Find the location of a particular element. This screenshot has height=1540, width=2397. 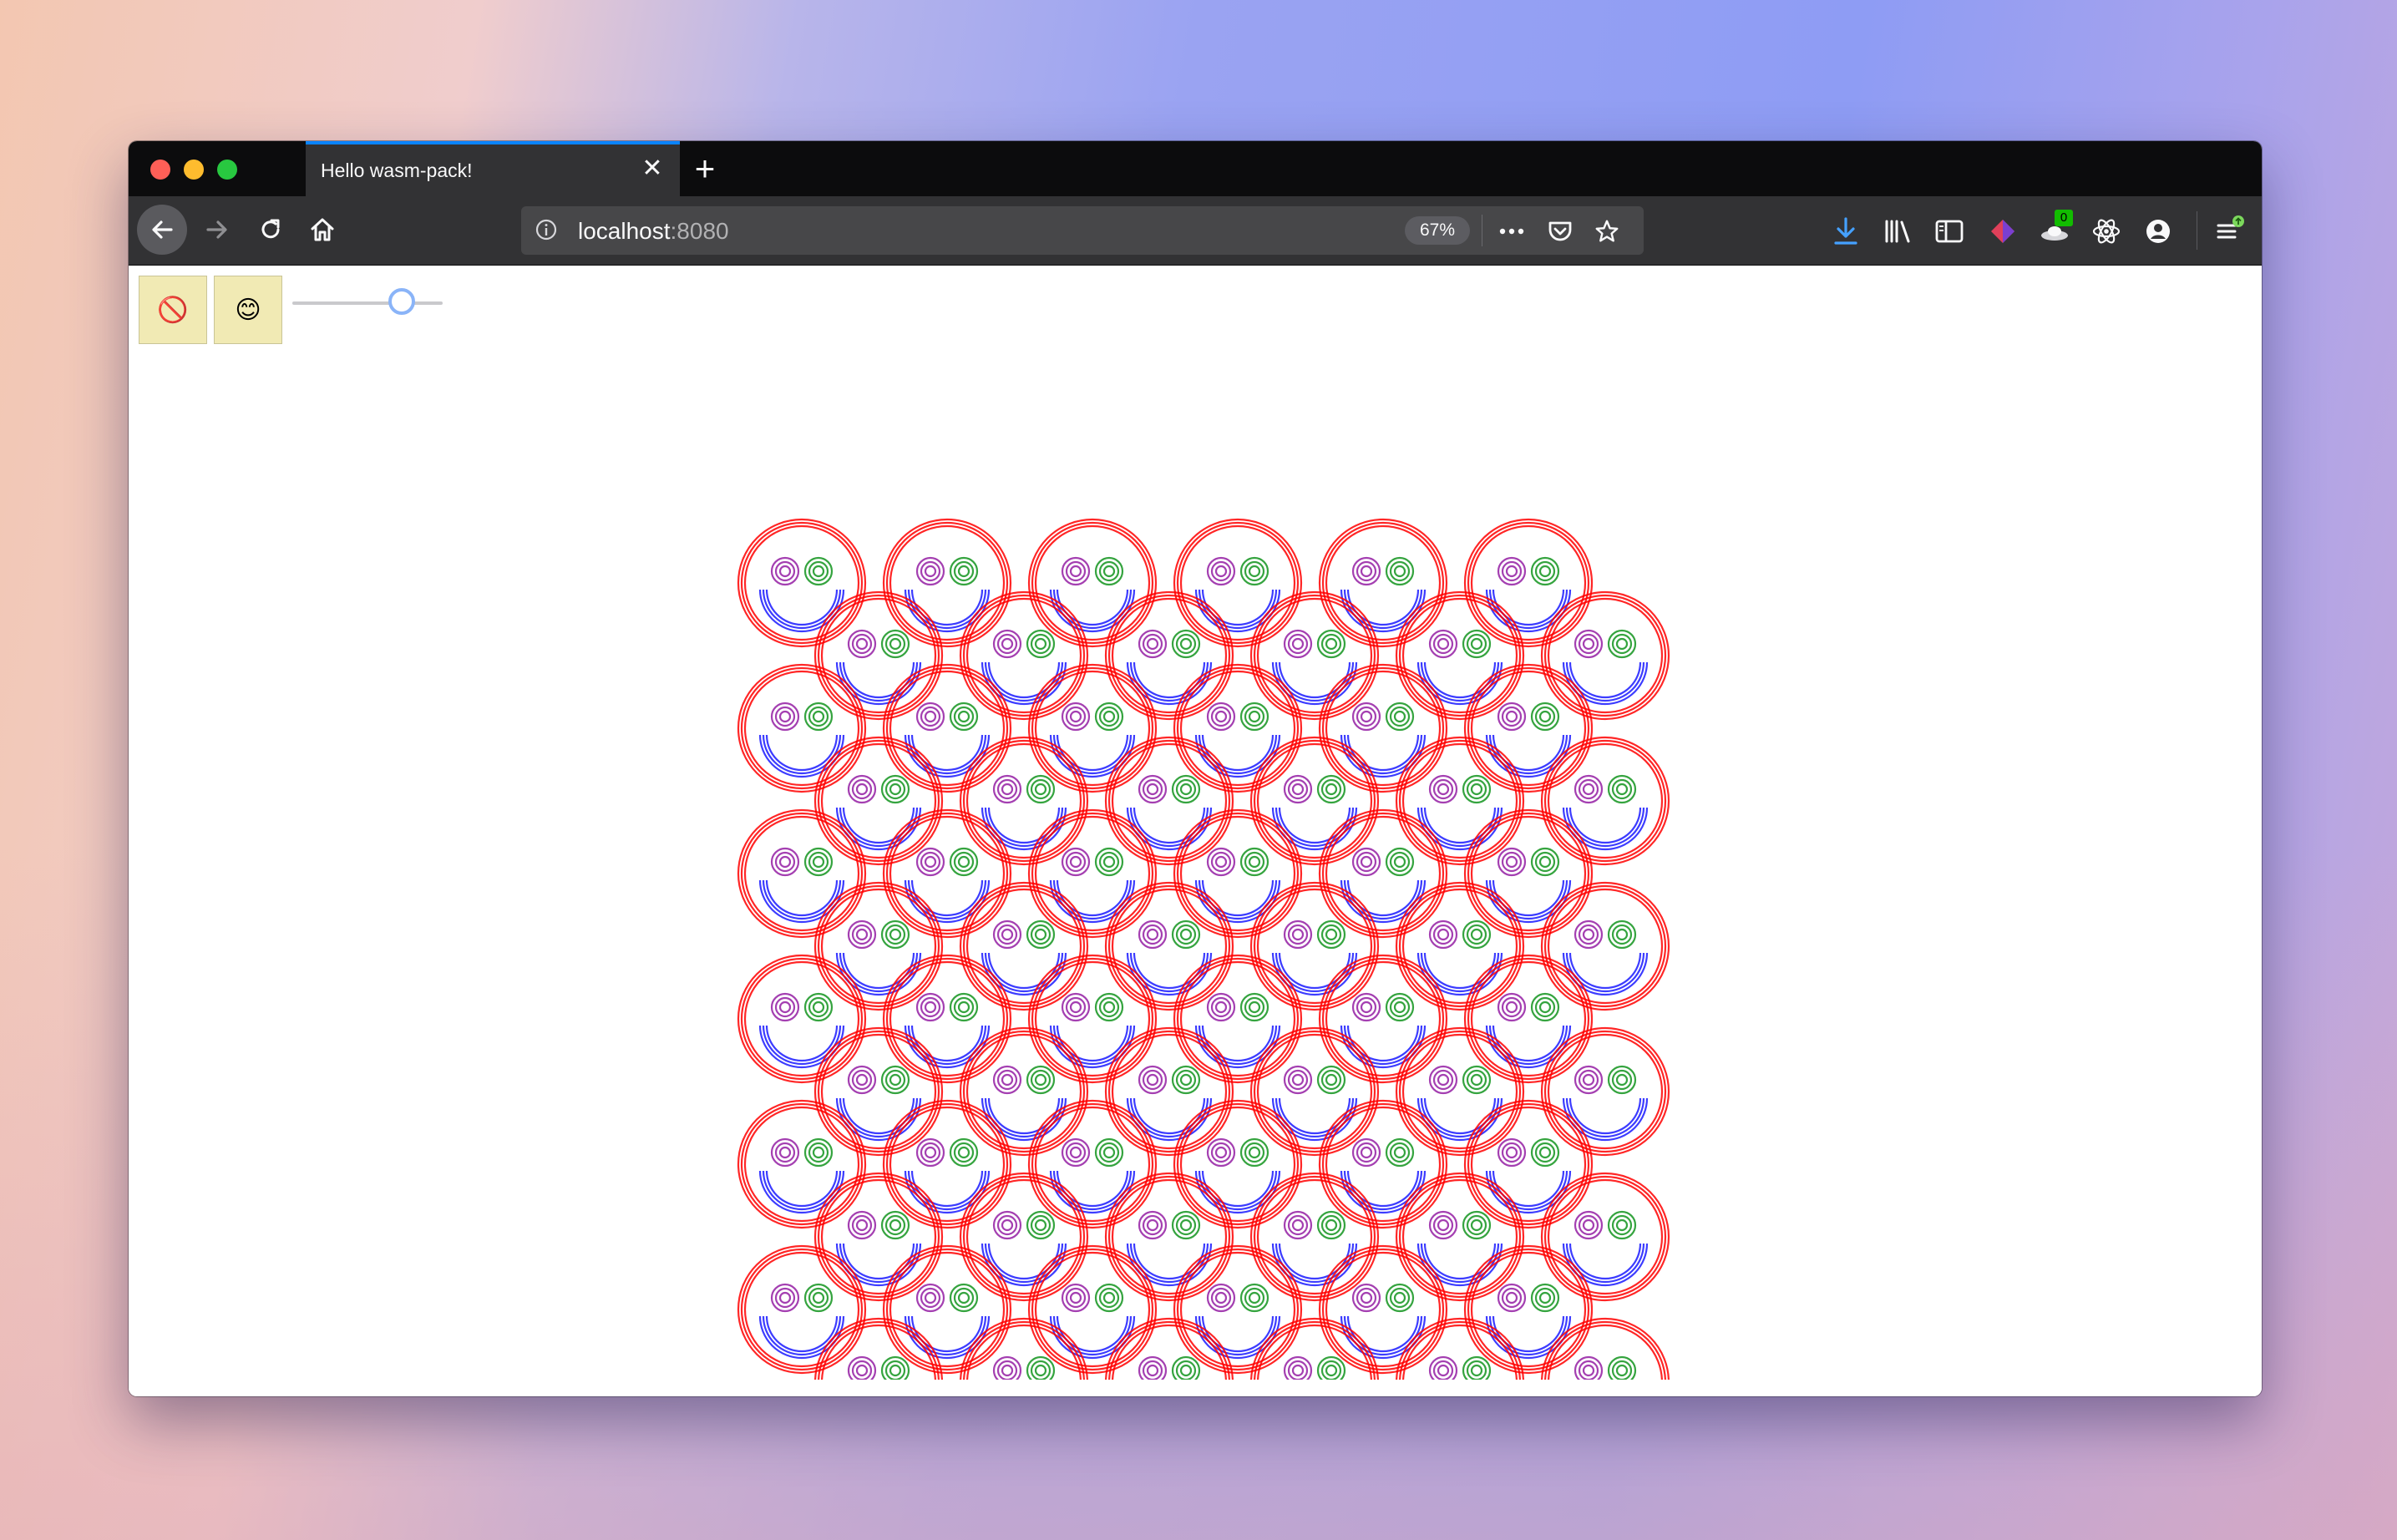

url-bar: localhost:8080 67% is located at coordinates (1082, 231).